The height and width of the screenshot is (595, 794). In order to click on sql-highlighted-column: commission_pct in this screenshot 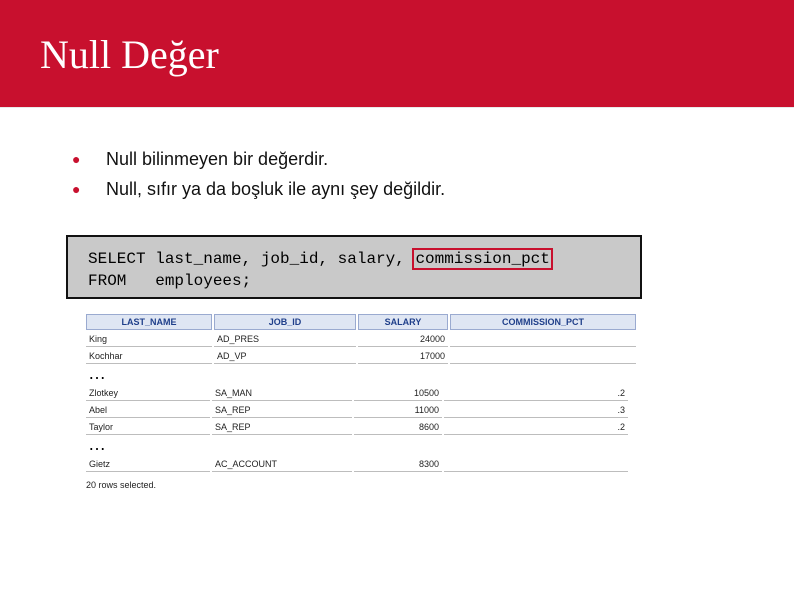, I will do `click(482, 259)`.